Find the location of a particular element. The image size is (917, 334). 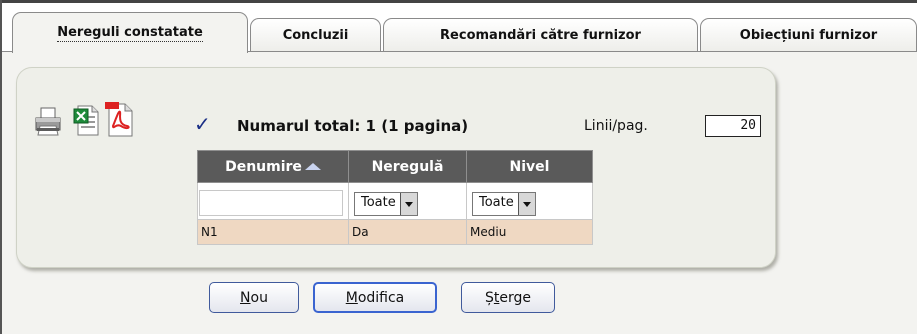

tab-label: Nereguli constatate is located at coordinates (130, 33).